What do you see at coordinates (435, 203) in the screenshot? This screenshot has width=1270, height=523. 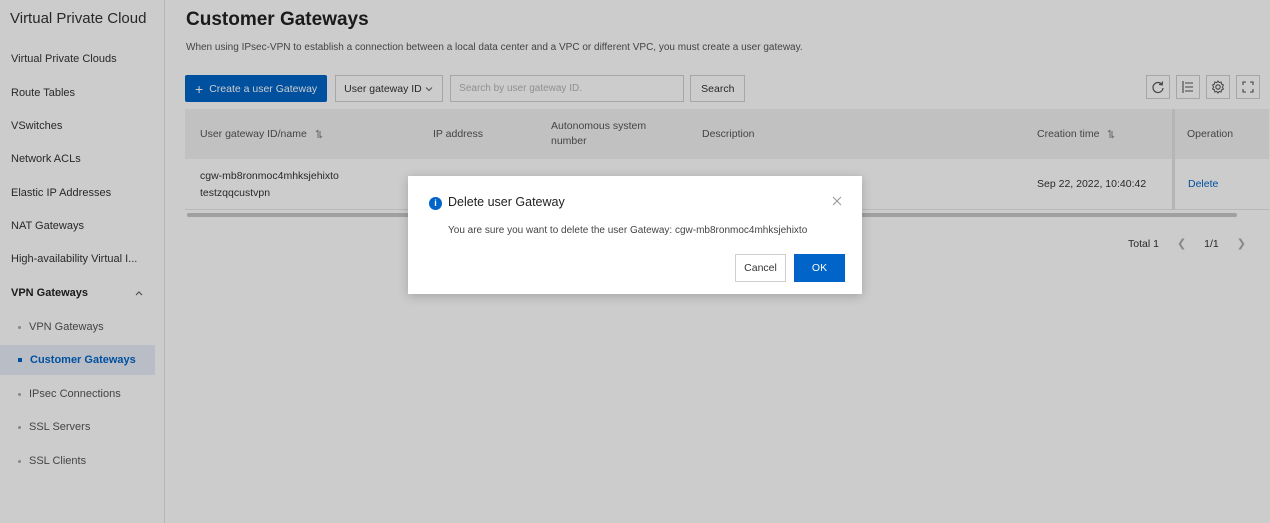 I see `info-icon: i` at bounding box center [435, 203].